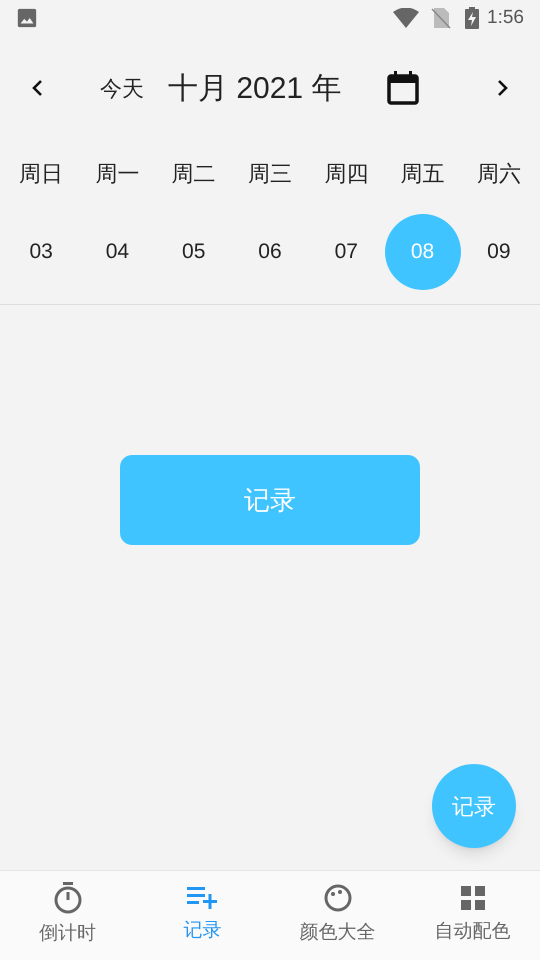 Image resolution: width=540 pixels, height=960 pixels. Describe the element at coordinates (117, 252) in the screenshot. I see `day-button: 04` at that location.